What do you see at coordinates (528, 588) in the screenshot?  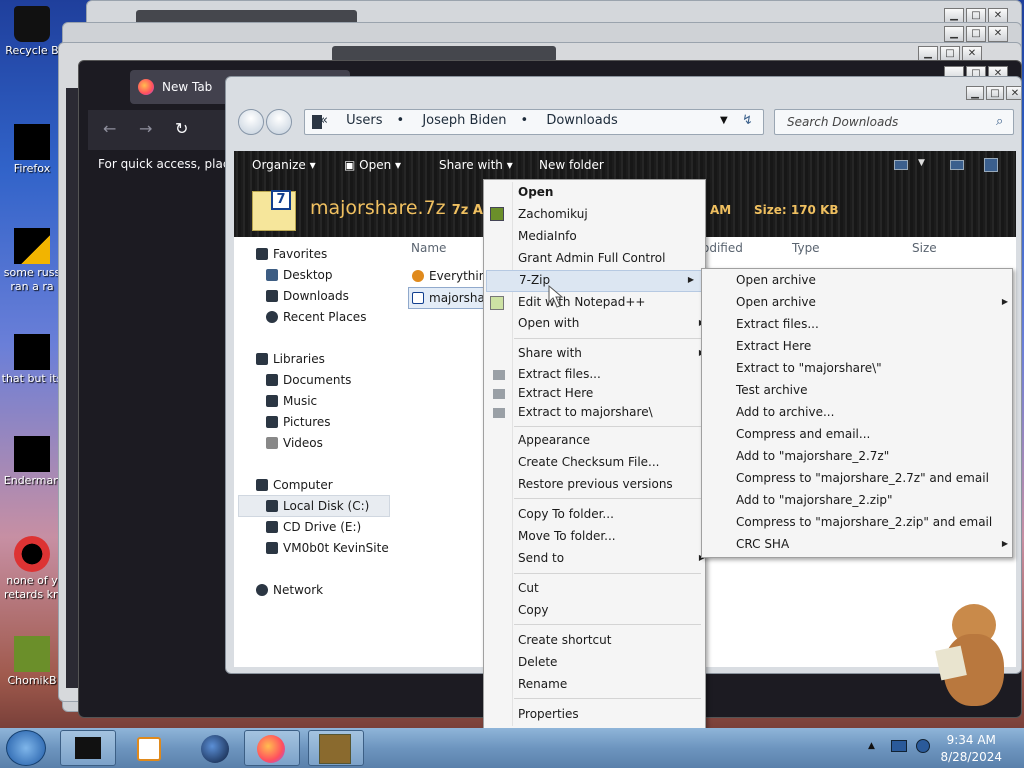 I see `menu-item-cut: Cut` at bounding box center [528, 588].